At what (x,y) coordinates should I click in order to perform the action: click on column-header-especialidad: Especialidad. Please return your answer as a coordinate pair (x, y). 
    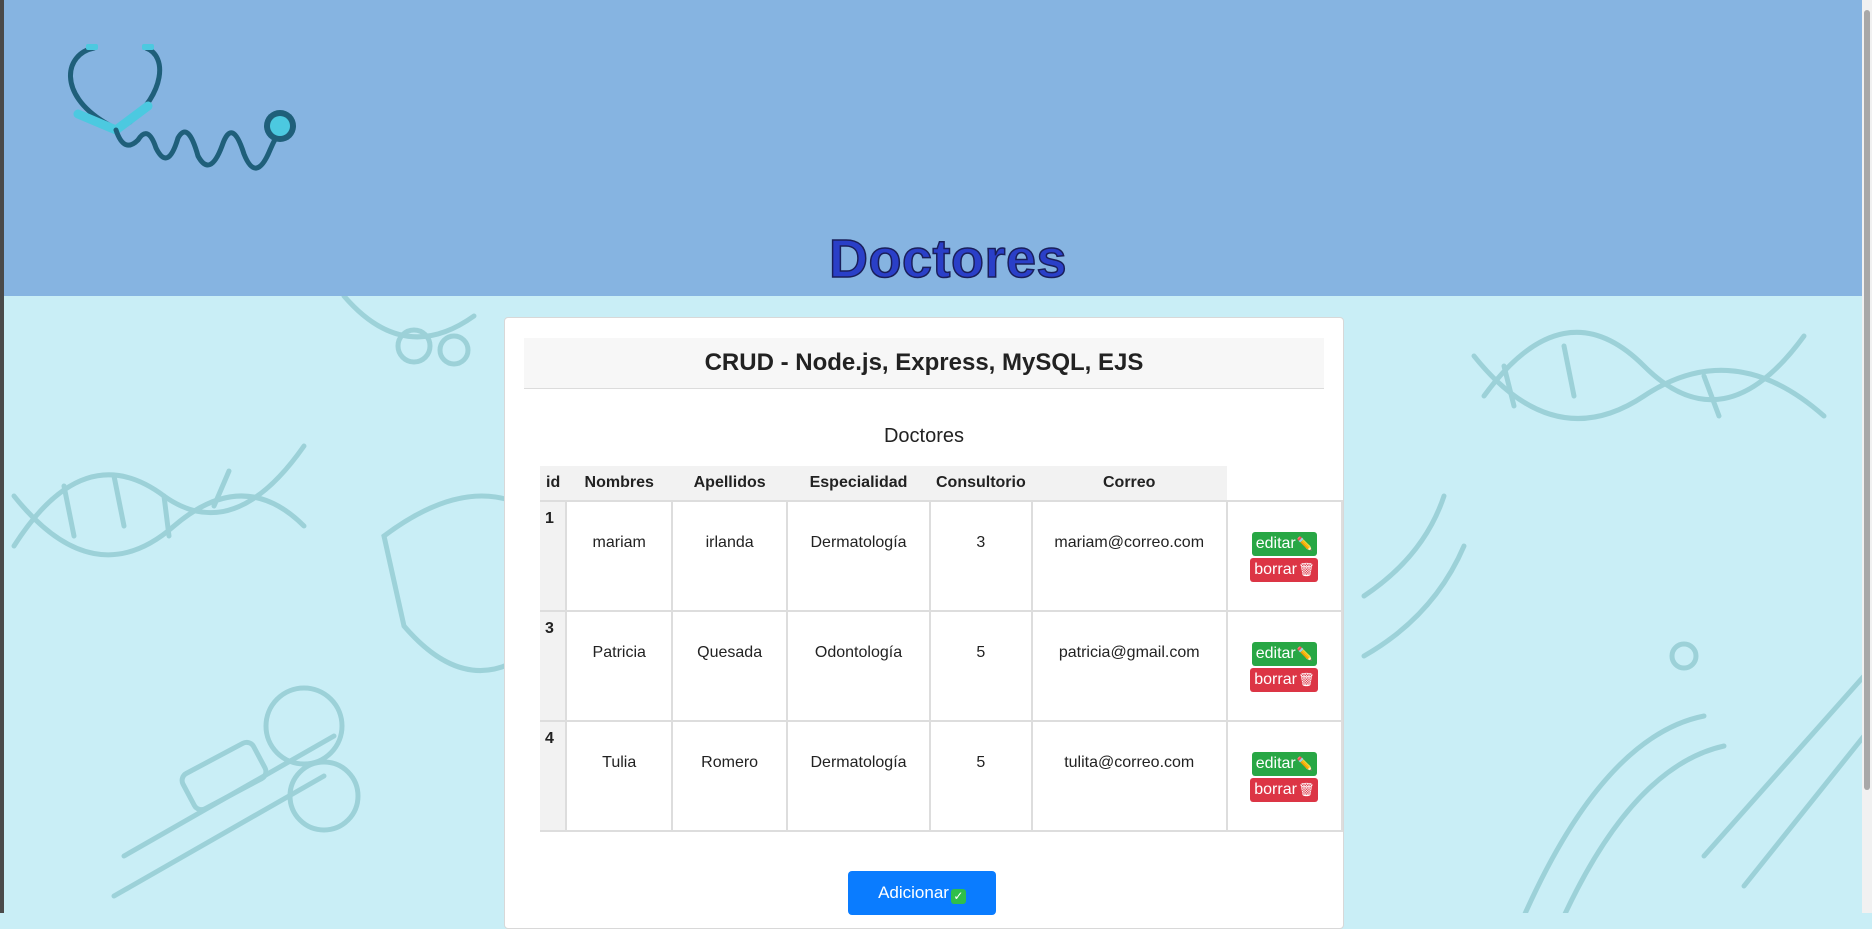
    Looking at the image, I should click on (858, 483).